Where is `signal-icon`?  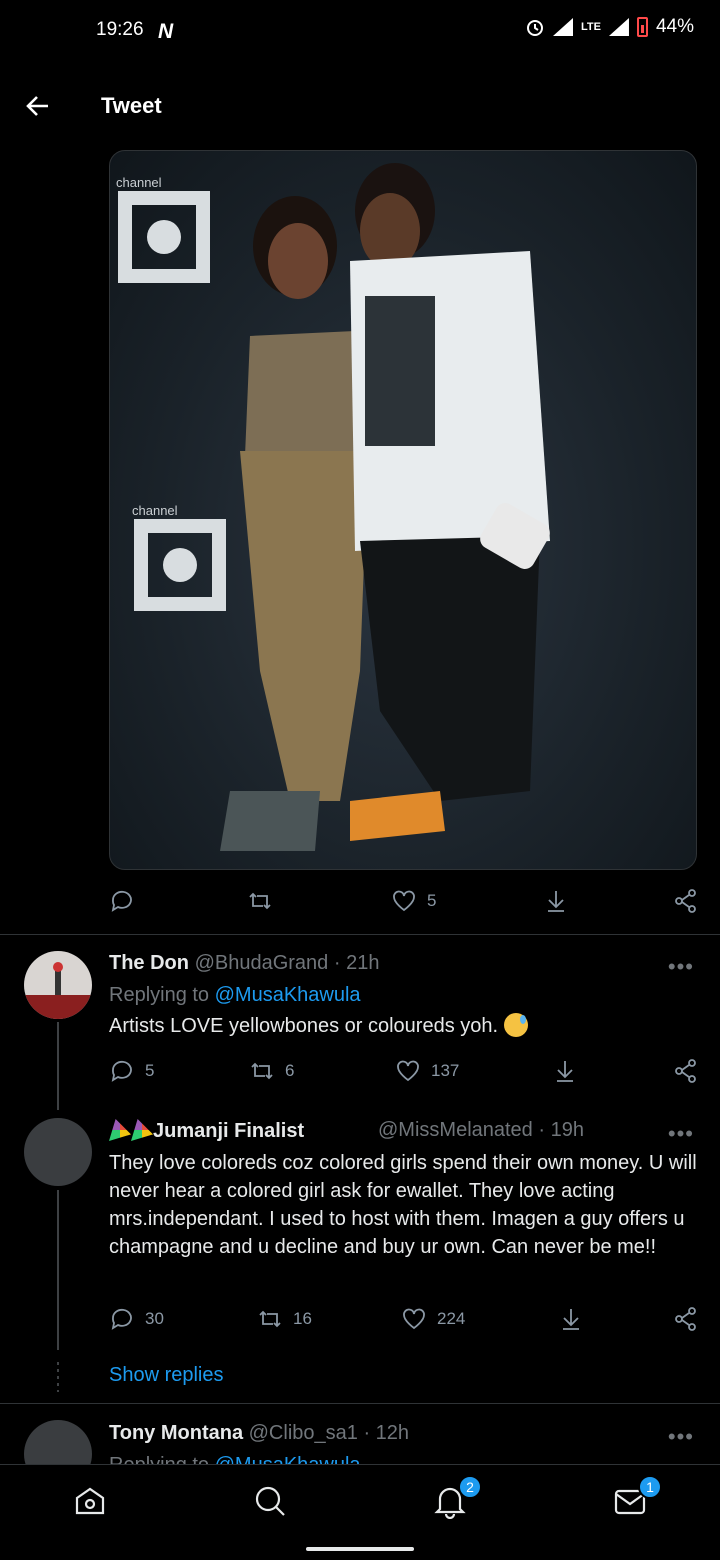 signal-icon is located at coordinates (563, 27).